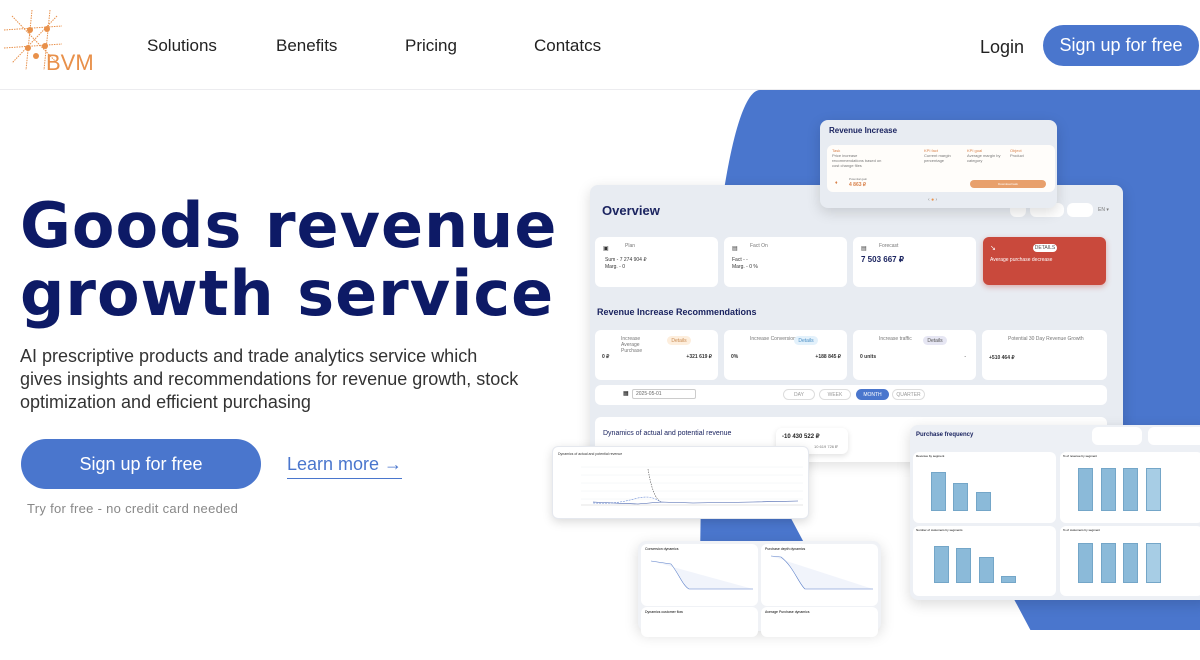 Image resolution: width=1200 pixels, height=660 pixels. What do you see at coordinates (787, 612) in the screenshot?
I see `chart-title: Average Purchase dynamics` at bounding box center [787, 612].